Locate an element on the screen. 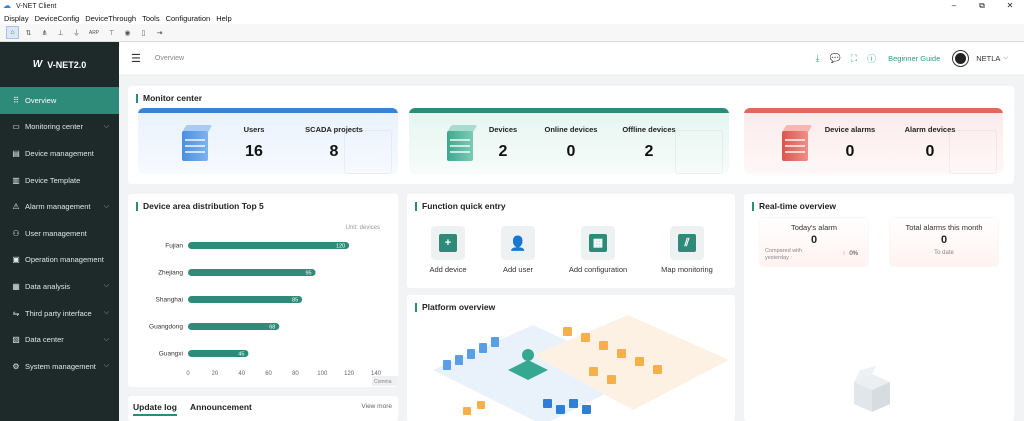  menu-configuration: Configuration is located at coordinates (188, 18).